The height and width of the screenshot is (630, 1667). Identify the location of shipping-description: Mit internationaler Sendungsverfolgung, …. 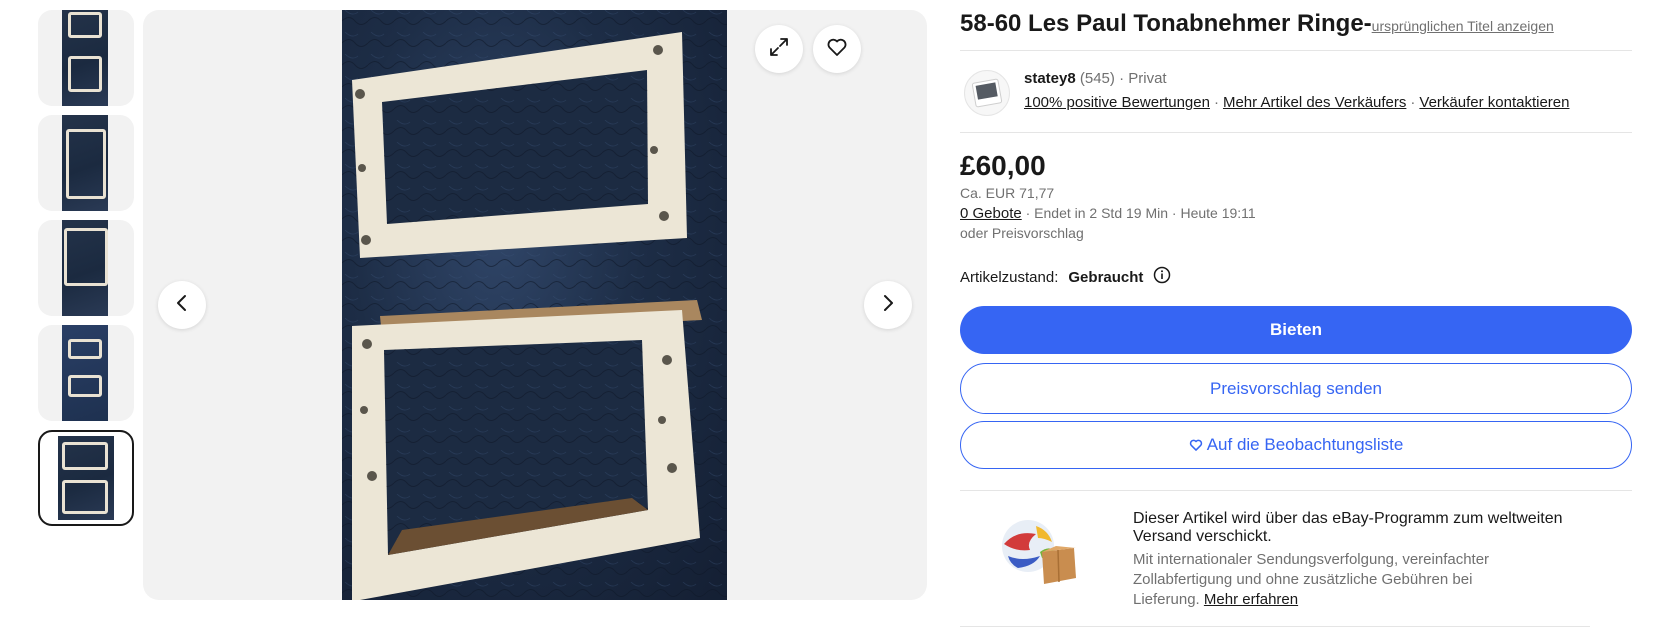
(1323, 580).